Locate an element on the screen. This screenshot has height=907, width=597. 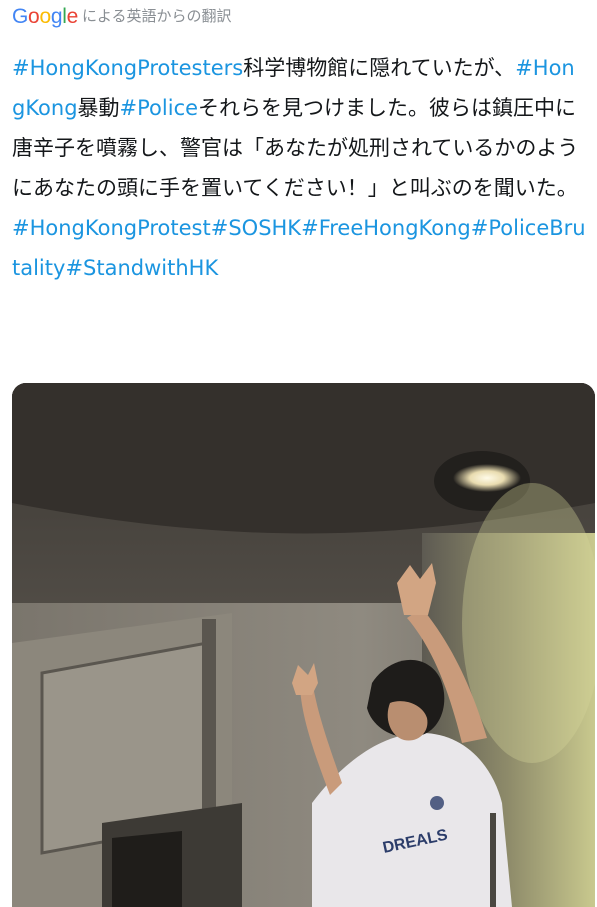
hashtag-link: #Police is located at coordinates (159, 108).